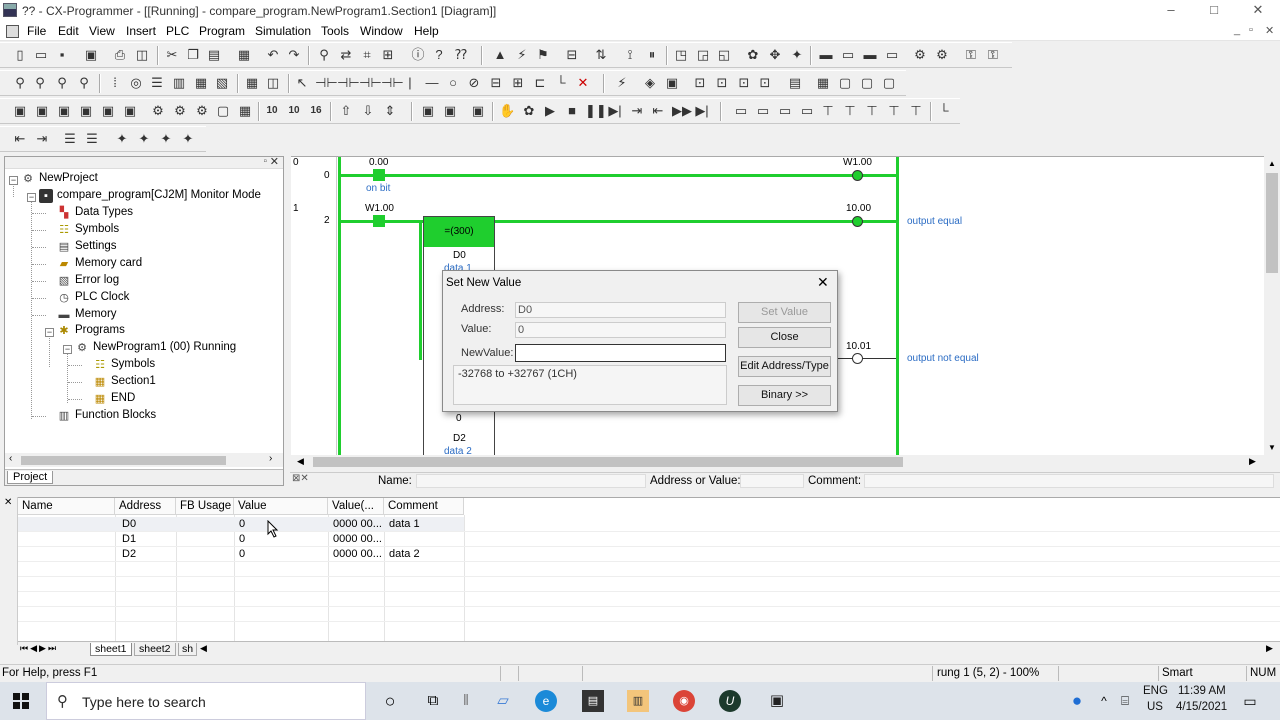 This screenshot has width=1280, height=720. Describe the element at coordinates (894, 111) in the screenshot. I see `fb-icon-8: ⊤` at that location.